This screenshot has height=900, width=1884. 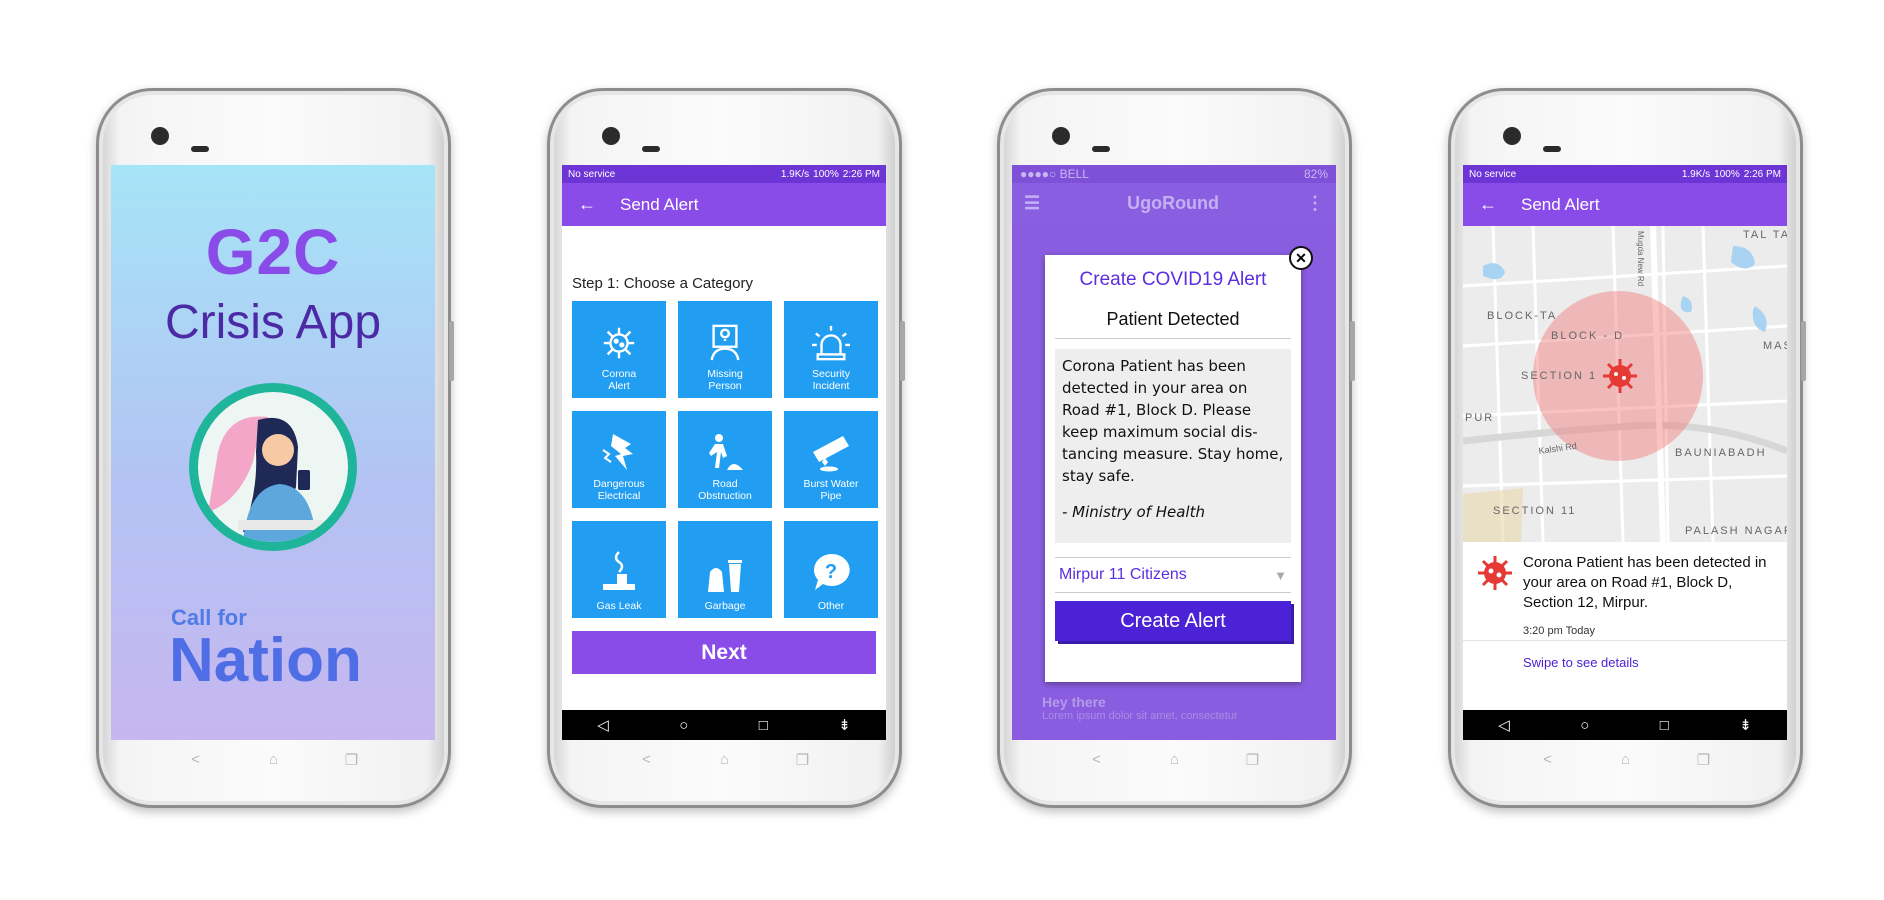 What do you see at coordinates (1032, 203) in the screenshot?
I see `hamburger-menu-icon: ☰` at bounding box center [1032, 203].